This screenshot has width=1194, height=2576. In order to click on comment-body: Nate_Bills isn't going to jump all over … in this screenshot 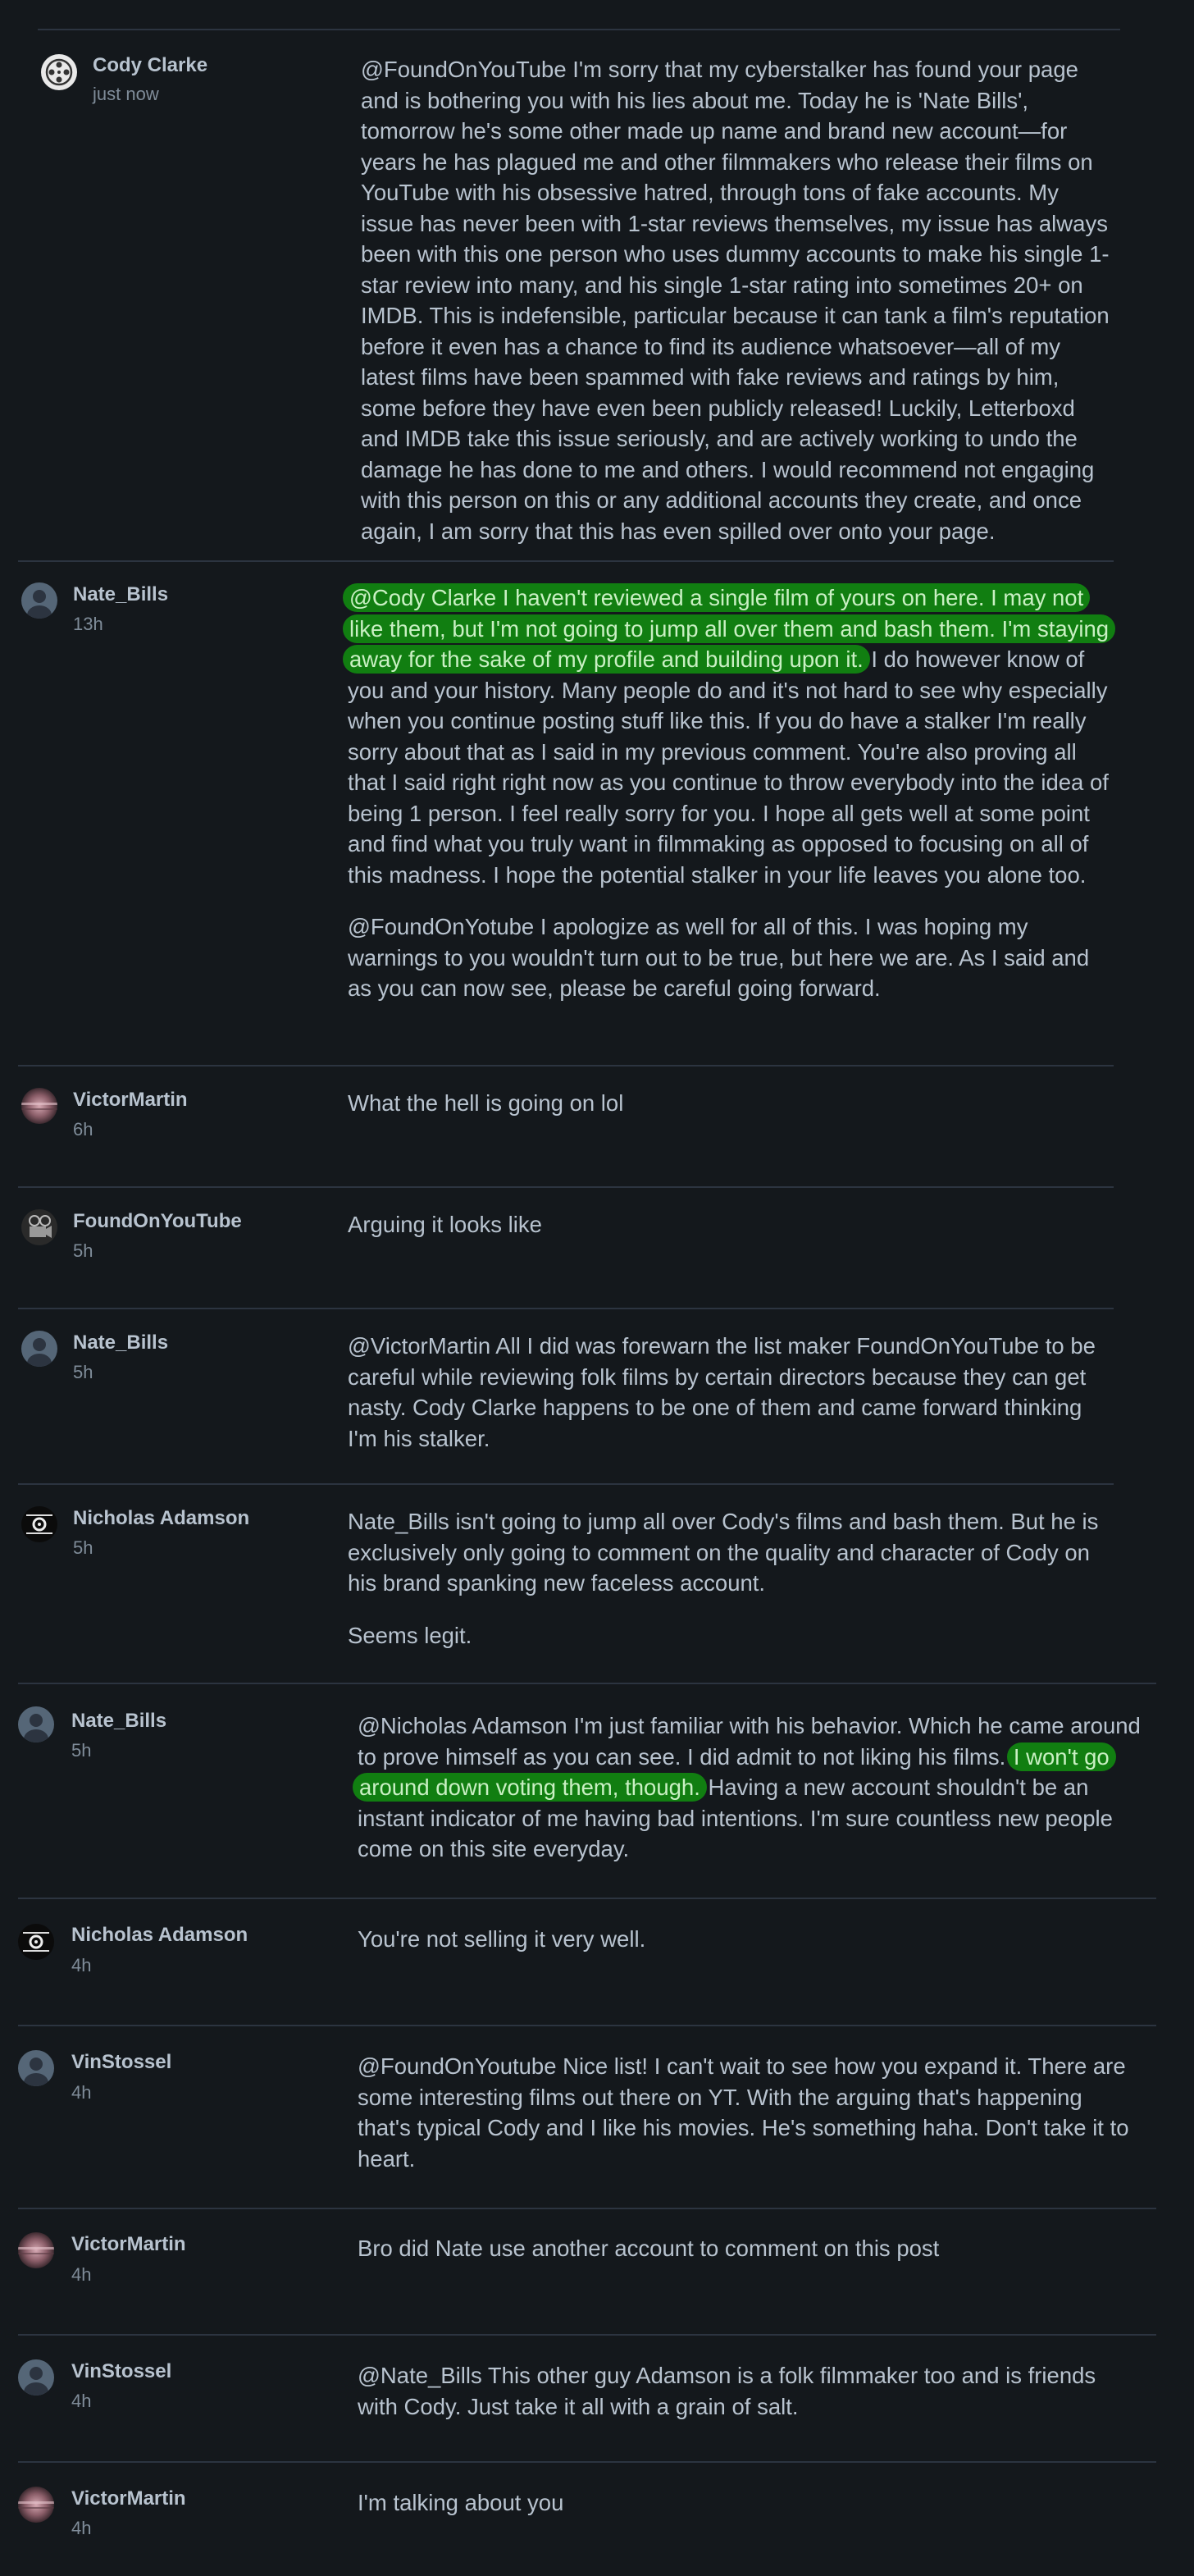, I will do `click(732, 1578)`.